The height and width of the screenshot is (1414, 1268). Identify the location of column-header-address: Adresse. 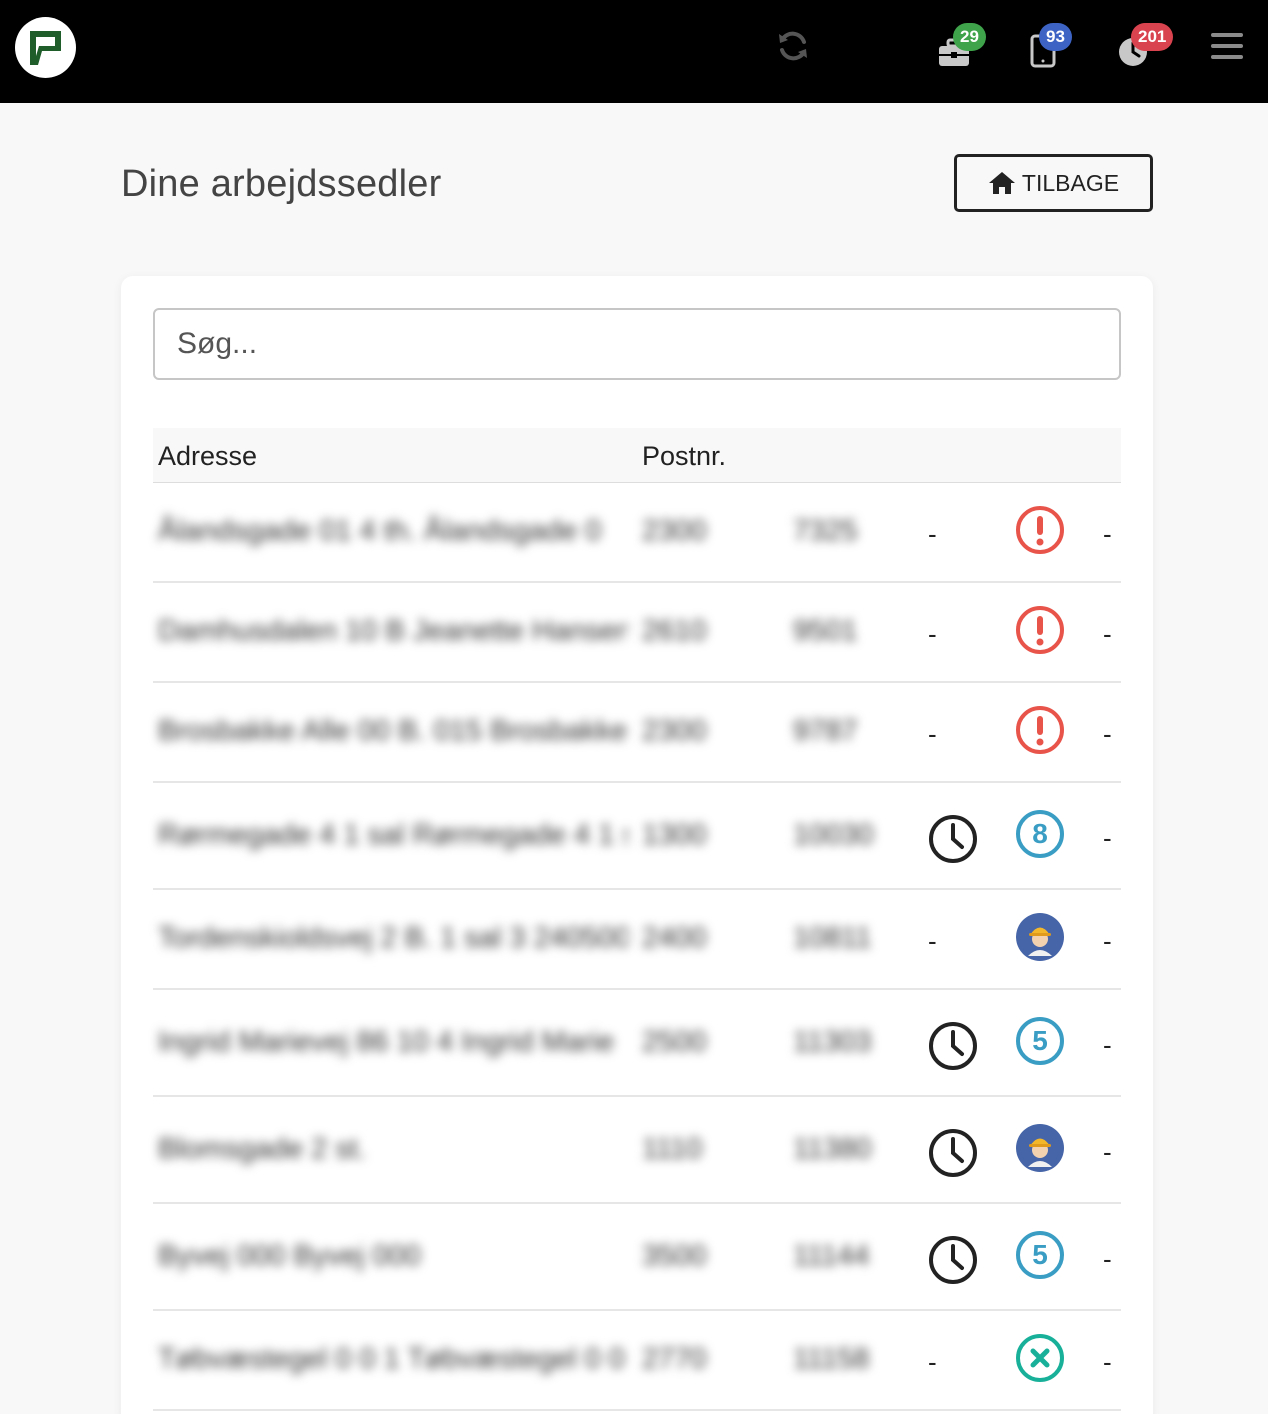
(207, 456).